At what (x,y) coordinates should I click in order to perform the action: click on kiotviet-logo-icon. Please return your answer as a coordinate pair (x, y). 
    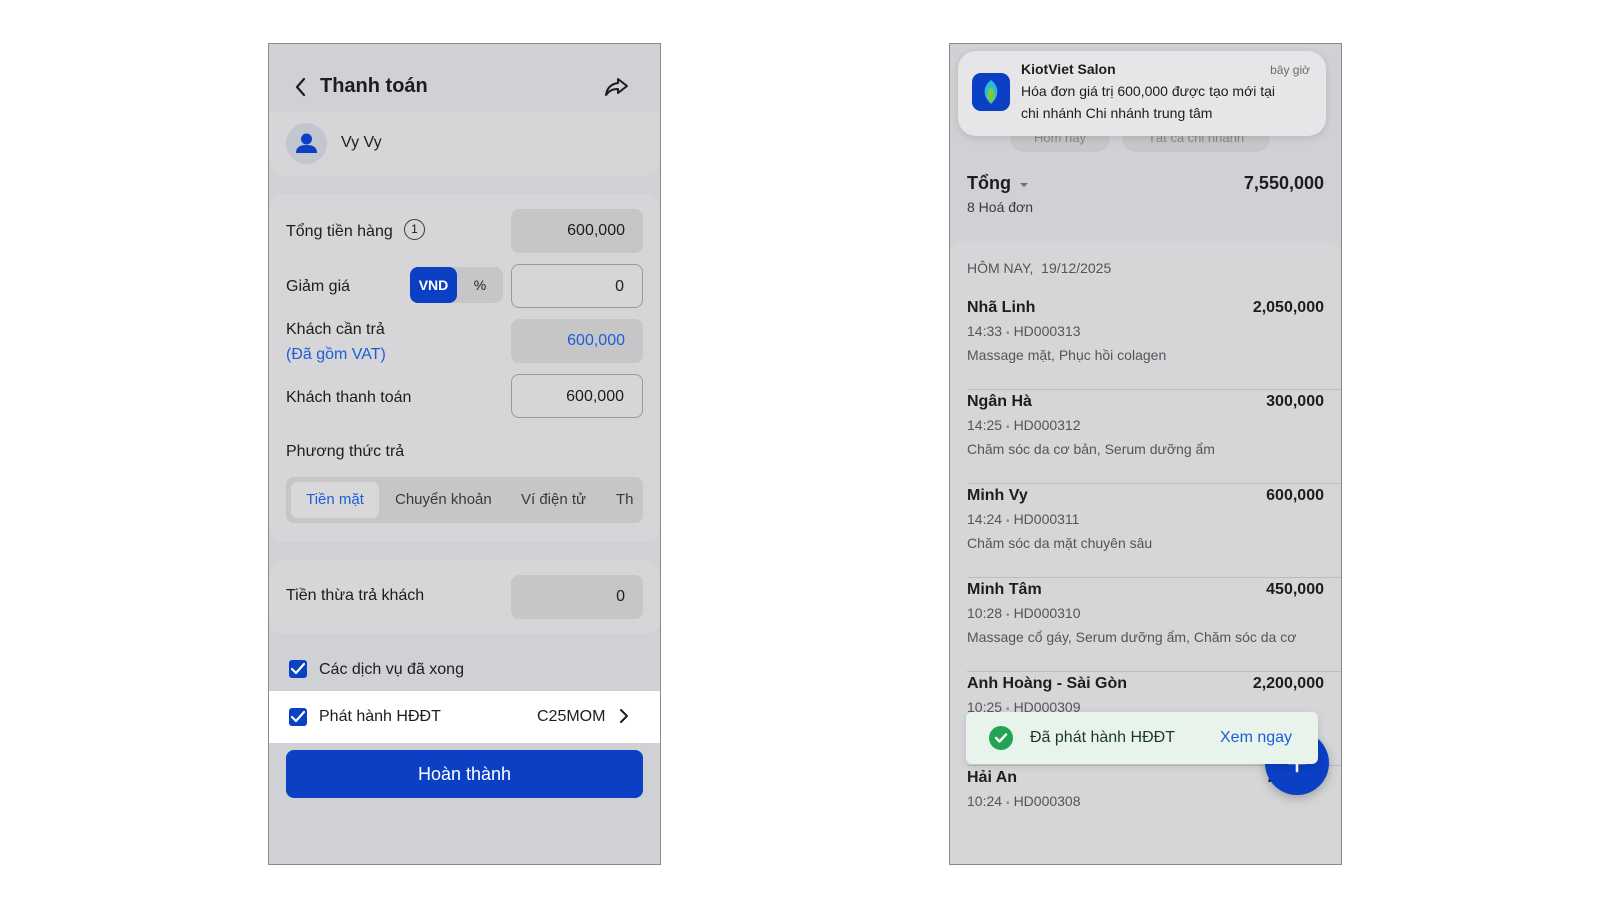
    Looking at the image, I should click on (991, 92).